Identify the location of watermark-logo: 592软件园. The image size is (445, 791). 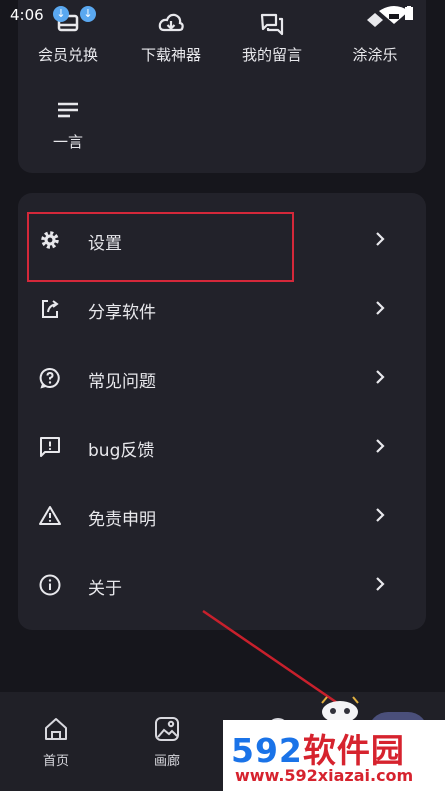
(318, 748).